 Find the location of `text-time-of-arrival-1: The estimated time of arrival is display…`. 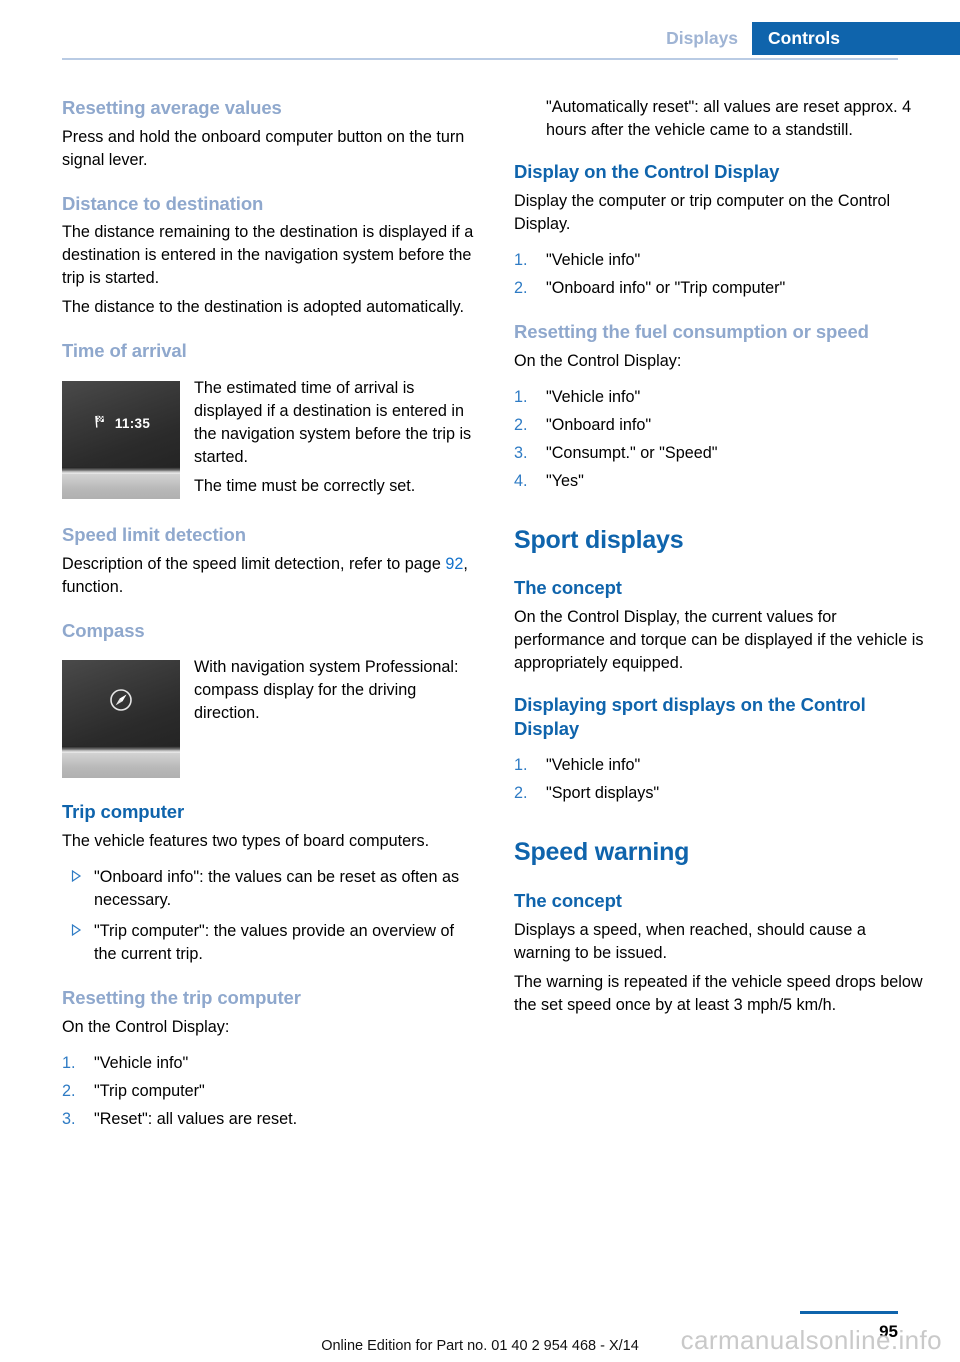

text-time-of-arrival-1: The estimated time of arrival is display… is located at coordinates (333, 423).